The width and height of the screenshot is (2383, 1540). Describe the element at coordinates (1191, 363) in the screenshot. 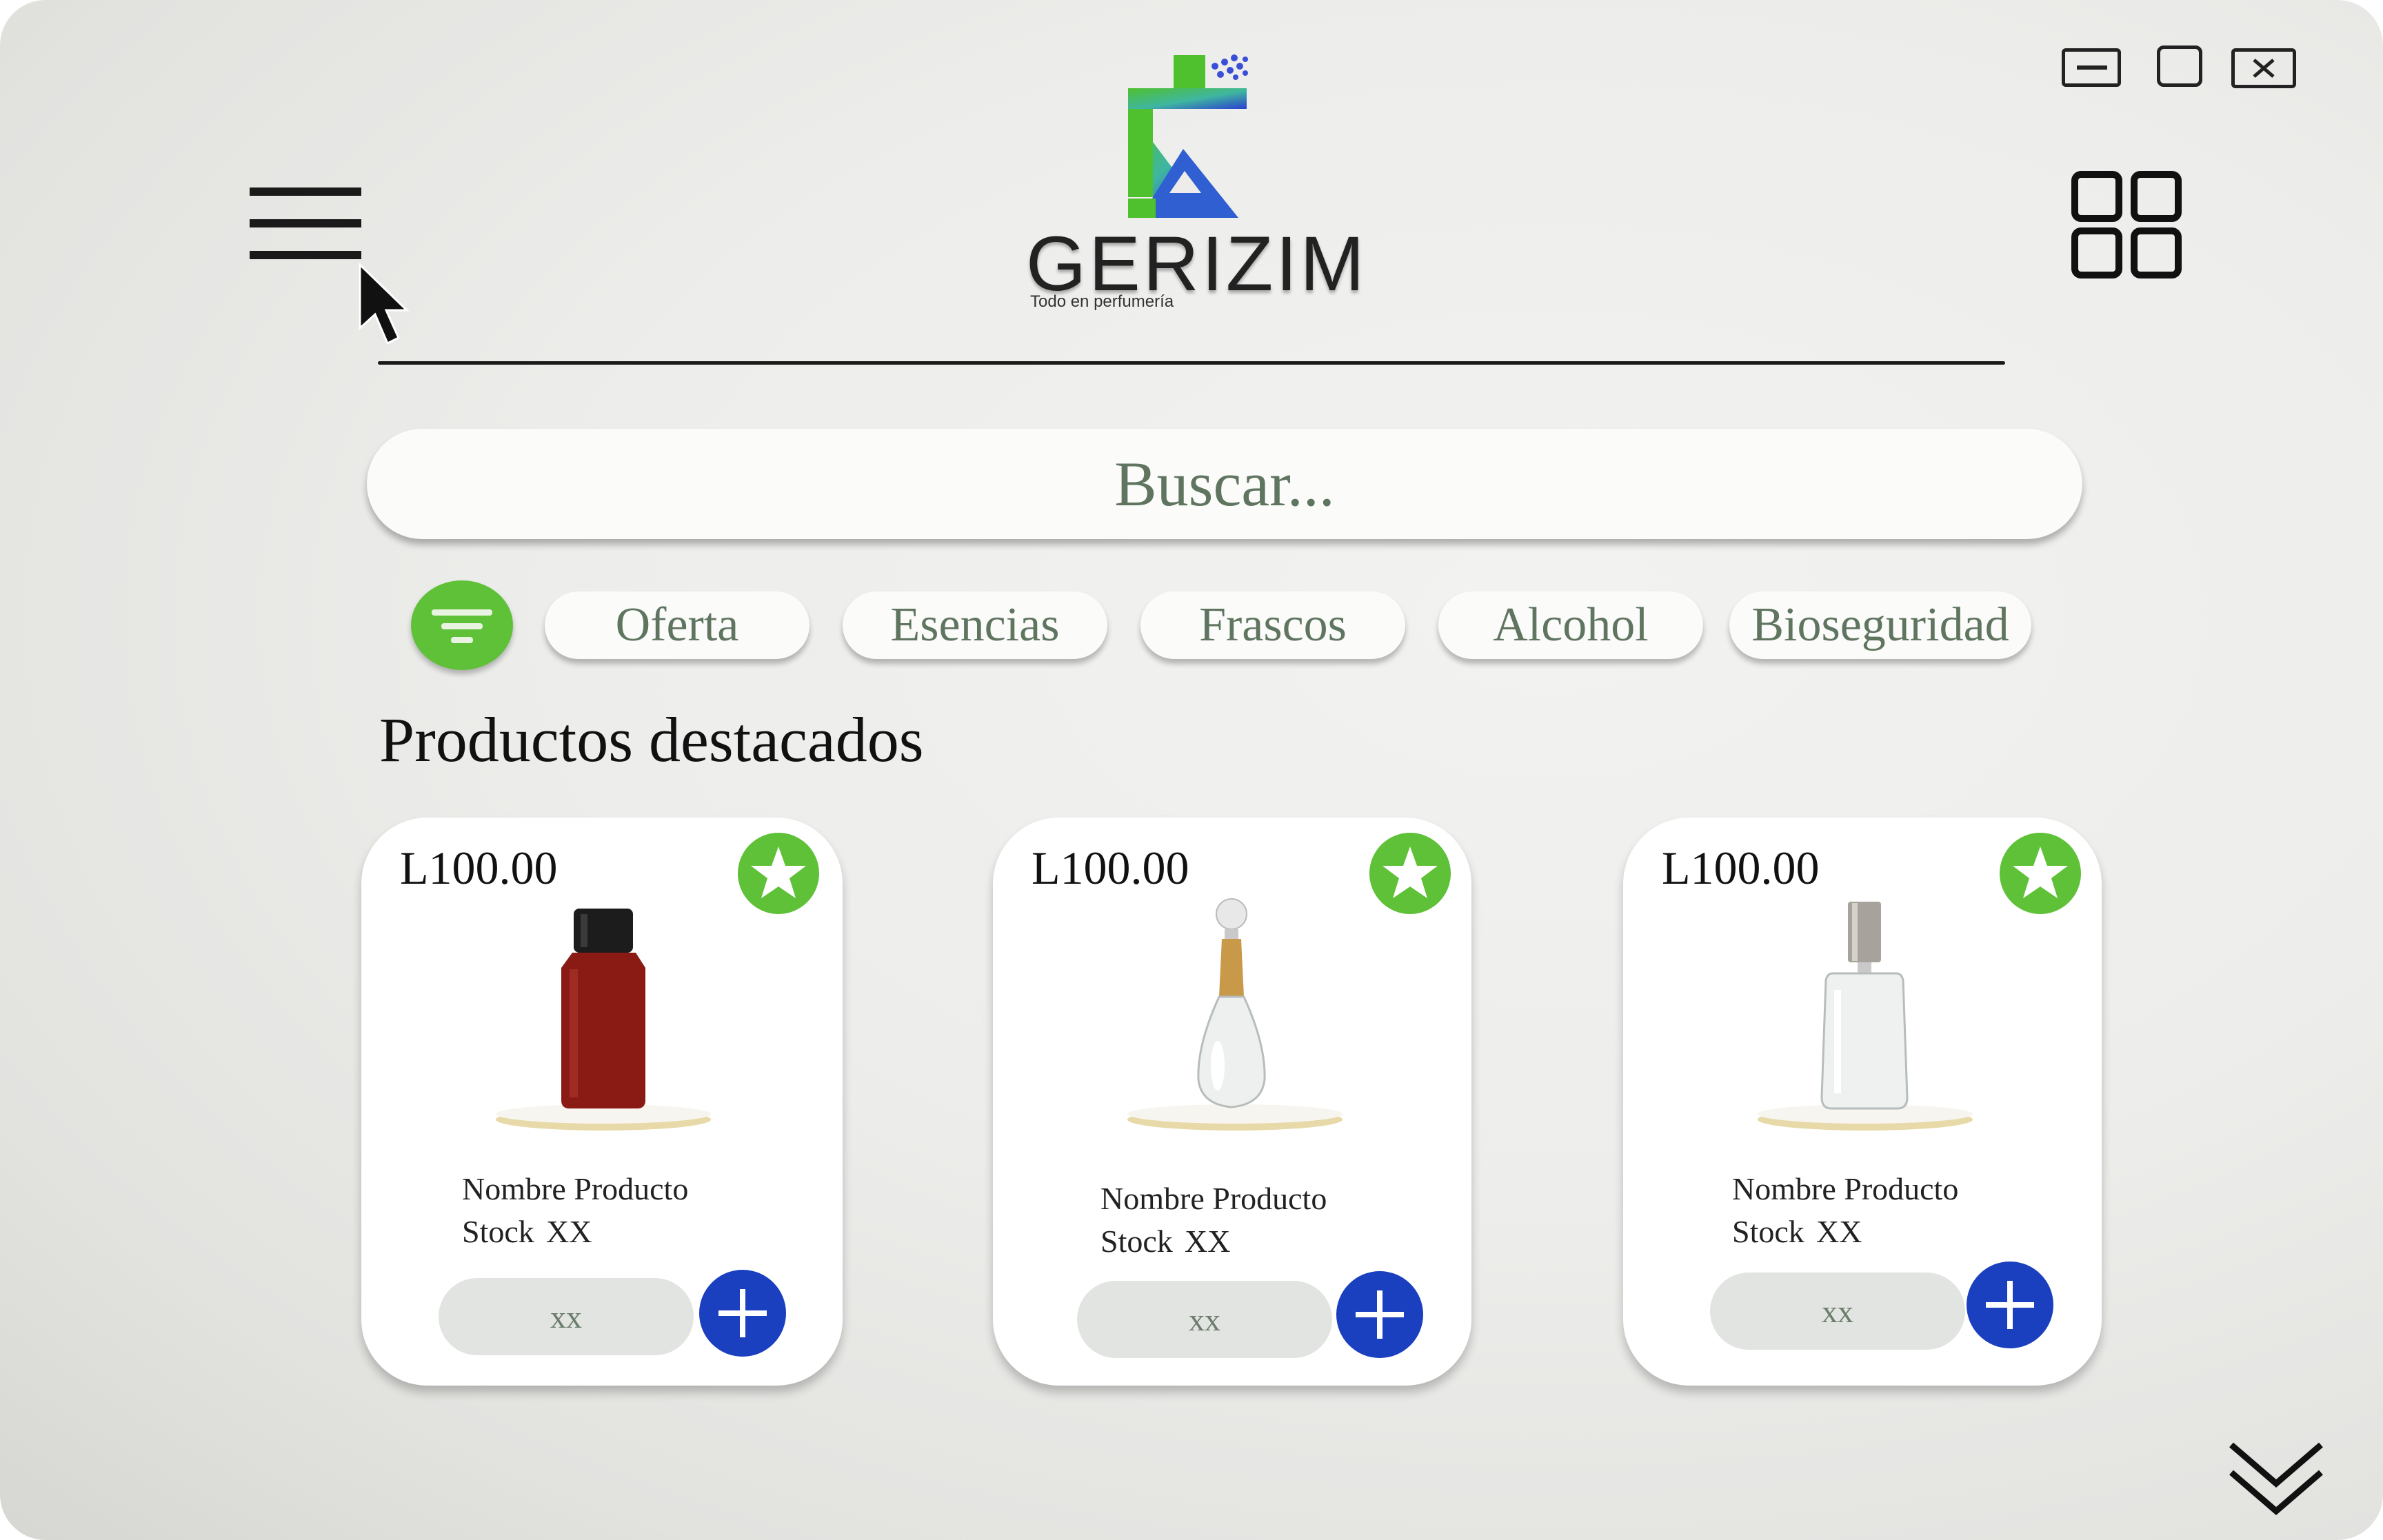

I see `header-divider` at that location.